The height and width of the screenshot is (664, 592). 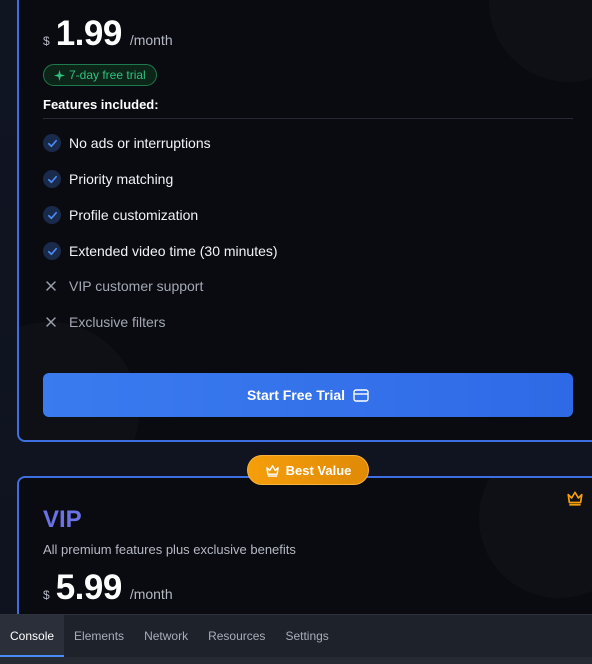 I want to click on credit-card-icon, so click(x=361, y=395).